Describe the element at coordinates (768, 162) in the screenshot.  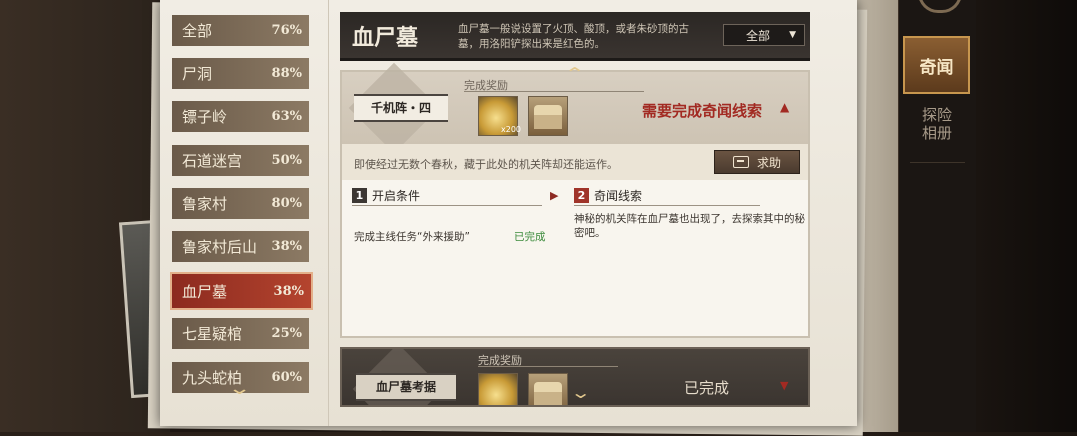
I see `help-label: 求助` at that location.